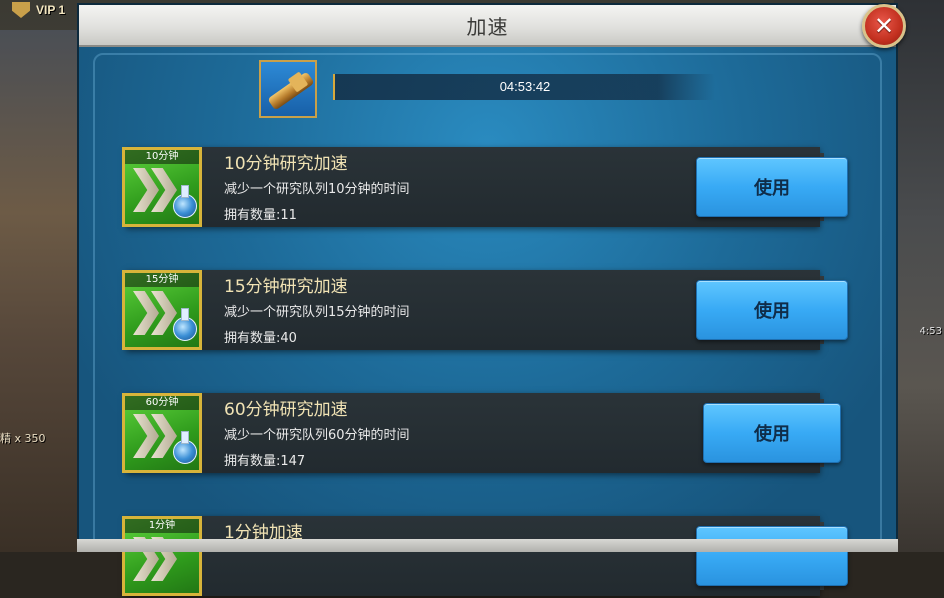  Describe the element at coordinates (162, 310) in the screenshot. I see `speedup-item-icon: 15分钟` at that location.